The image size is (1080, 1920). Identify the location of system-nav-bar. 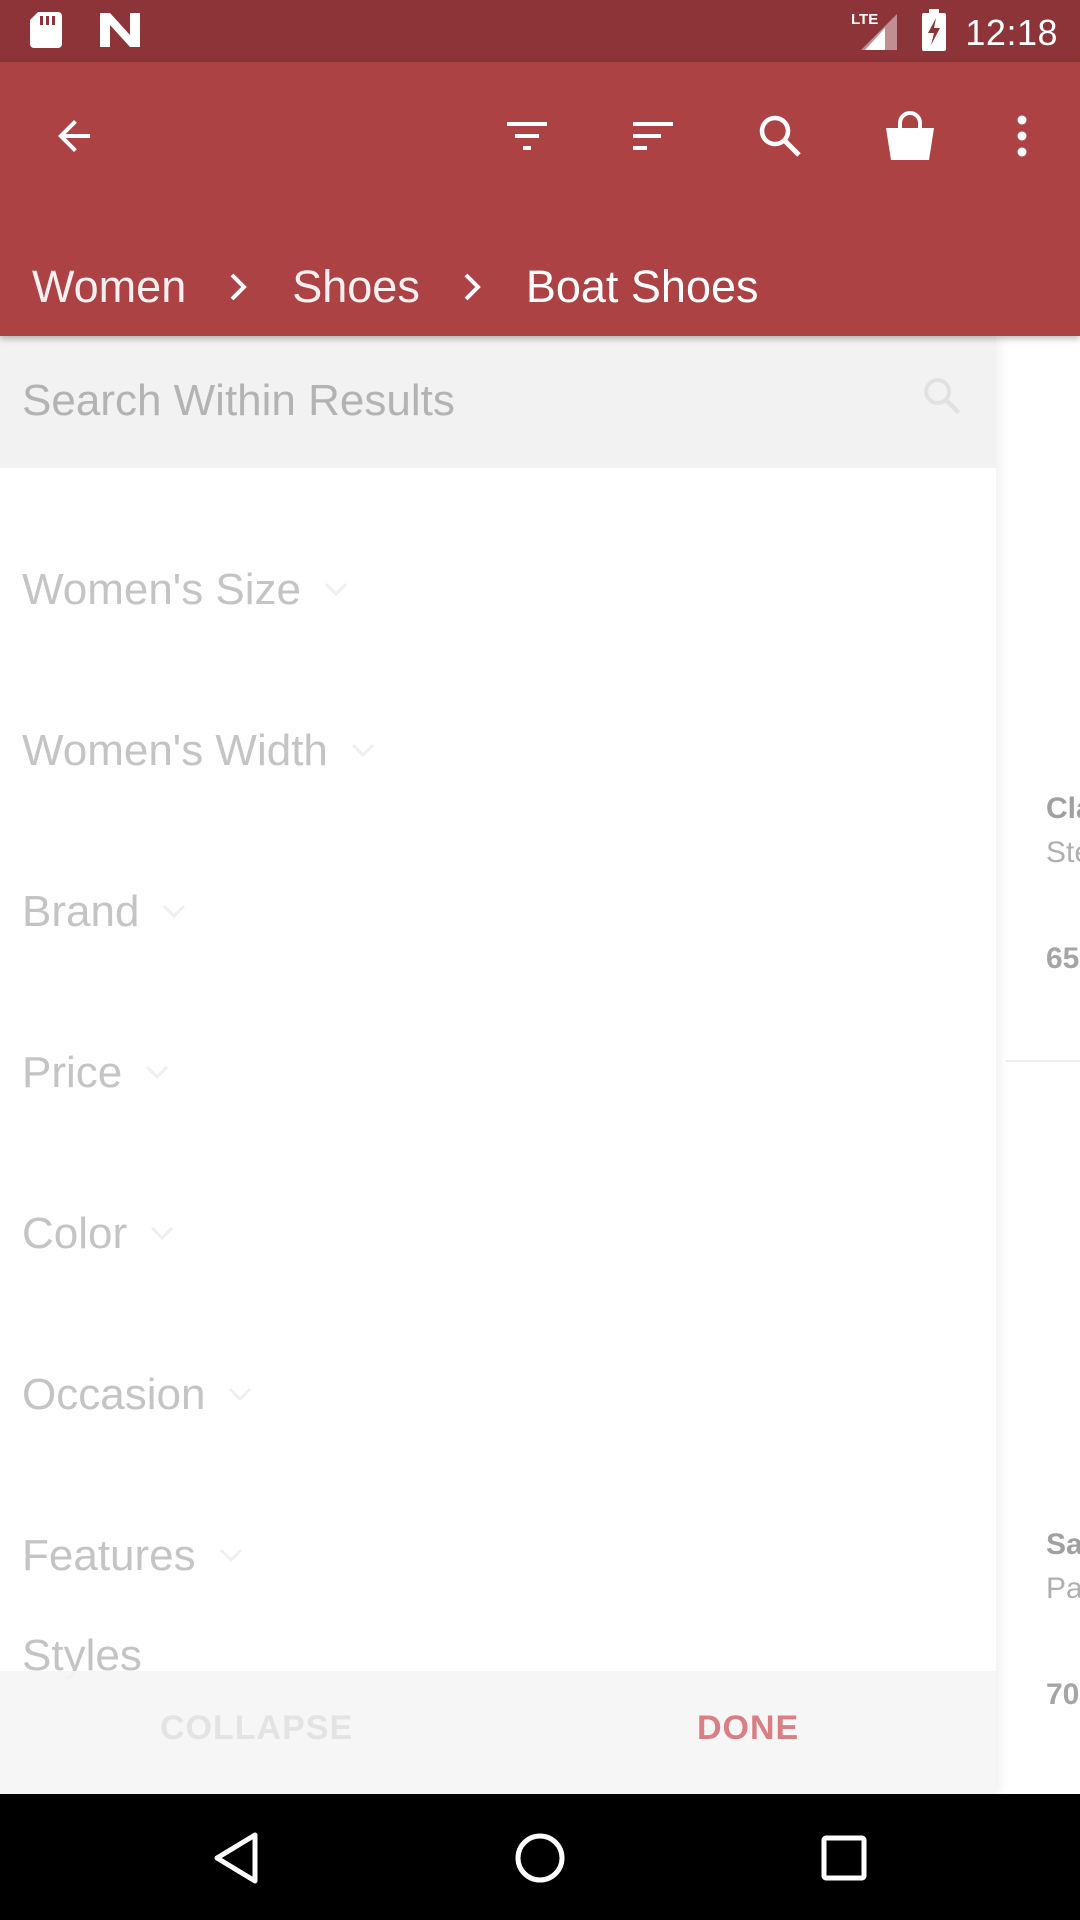
(540, 1857).